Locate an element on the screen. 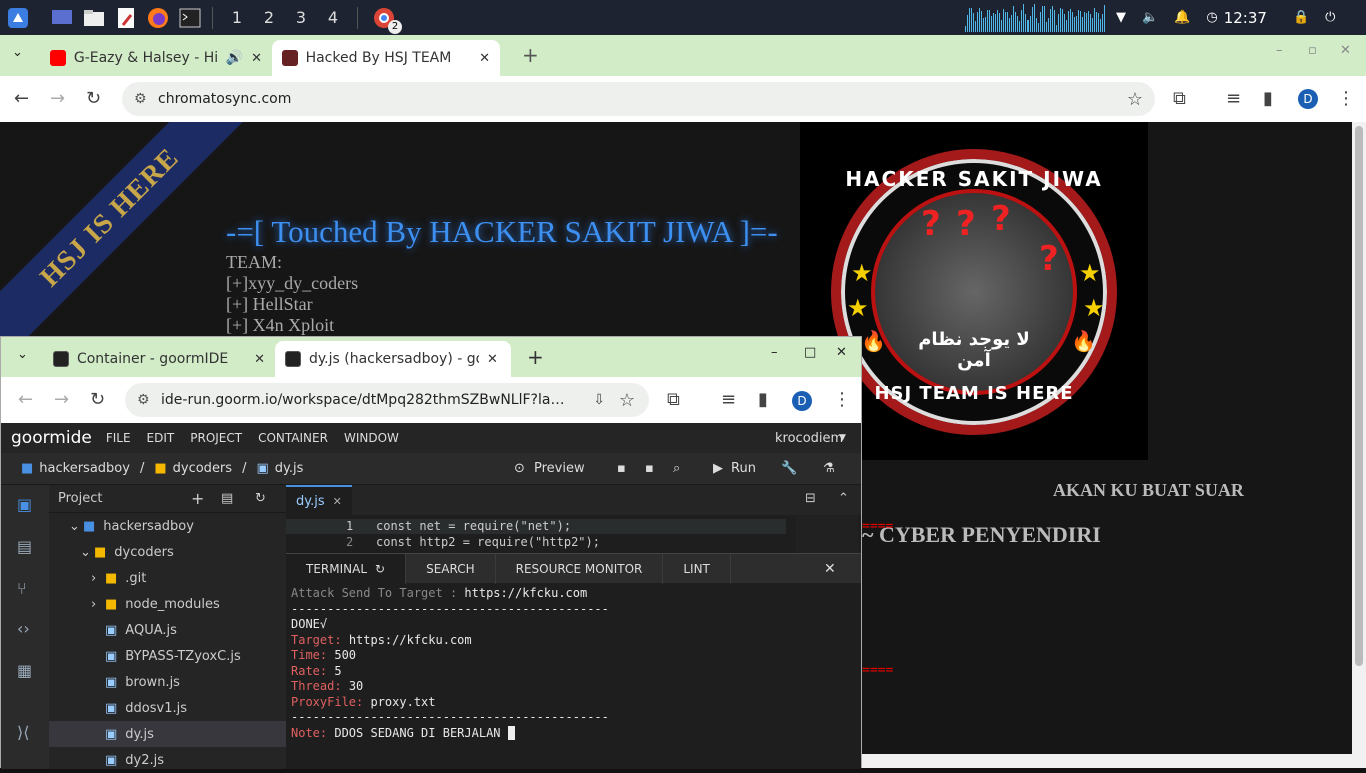 This screenshot has height=773, width=1366. tab-lint: LINT is located at coordinates (697, 568).